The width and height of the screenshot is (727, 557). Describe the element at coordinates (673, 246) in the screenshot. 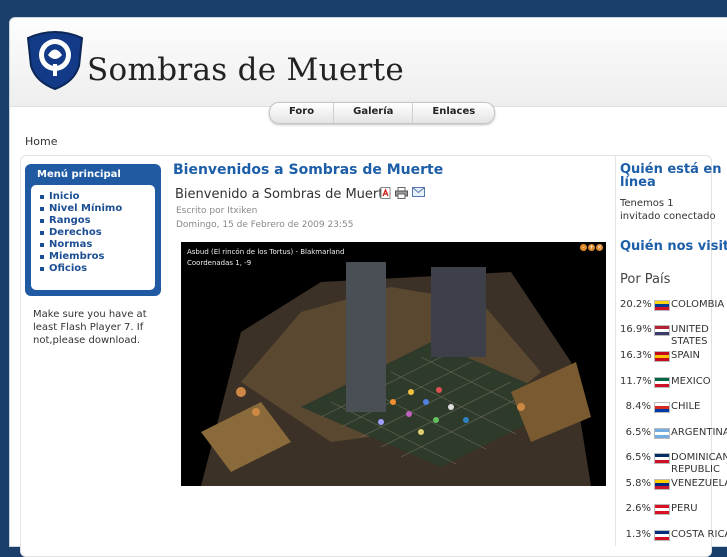

I see `visitors-heading: Quién nos visita` at that location.